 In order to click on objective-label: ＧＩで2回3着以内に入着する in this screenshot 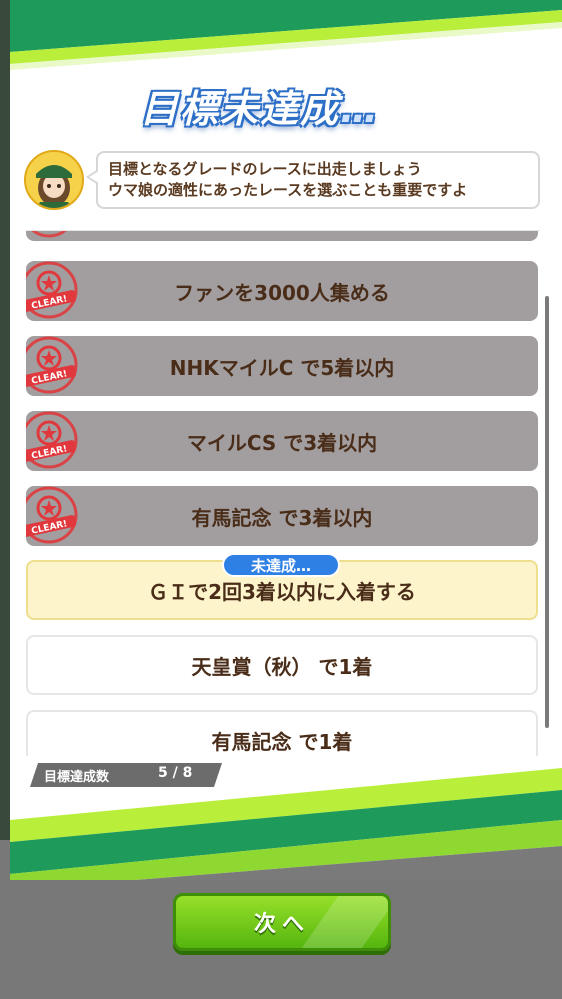, I will do `click(282, 591)`.